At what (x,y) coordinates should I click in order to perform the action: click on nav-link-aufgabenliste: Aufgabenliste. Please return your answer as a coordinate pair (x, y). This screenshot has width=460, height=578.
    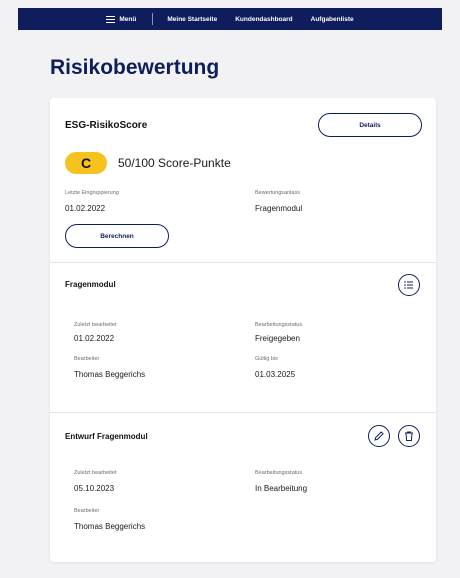
    Looking at the image, I should click on (332, 19).